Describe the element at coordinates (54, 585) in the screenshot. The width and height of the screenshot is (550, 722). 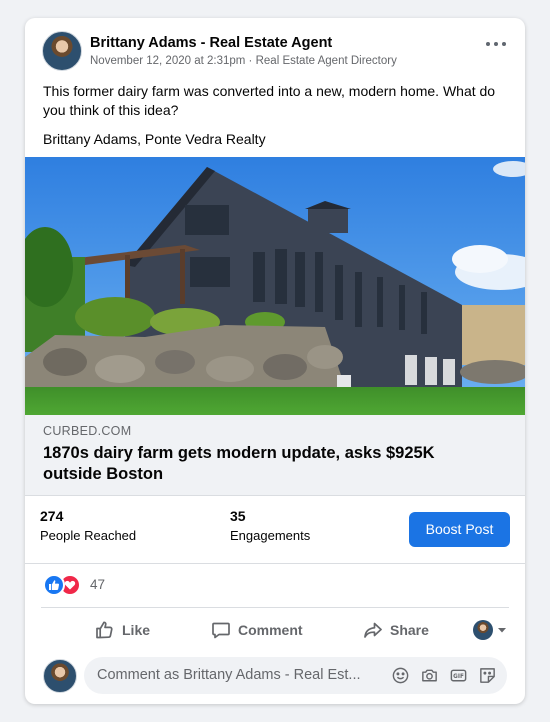
I see `like-icon` at that location.